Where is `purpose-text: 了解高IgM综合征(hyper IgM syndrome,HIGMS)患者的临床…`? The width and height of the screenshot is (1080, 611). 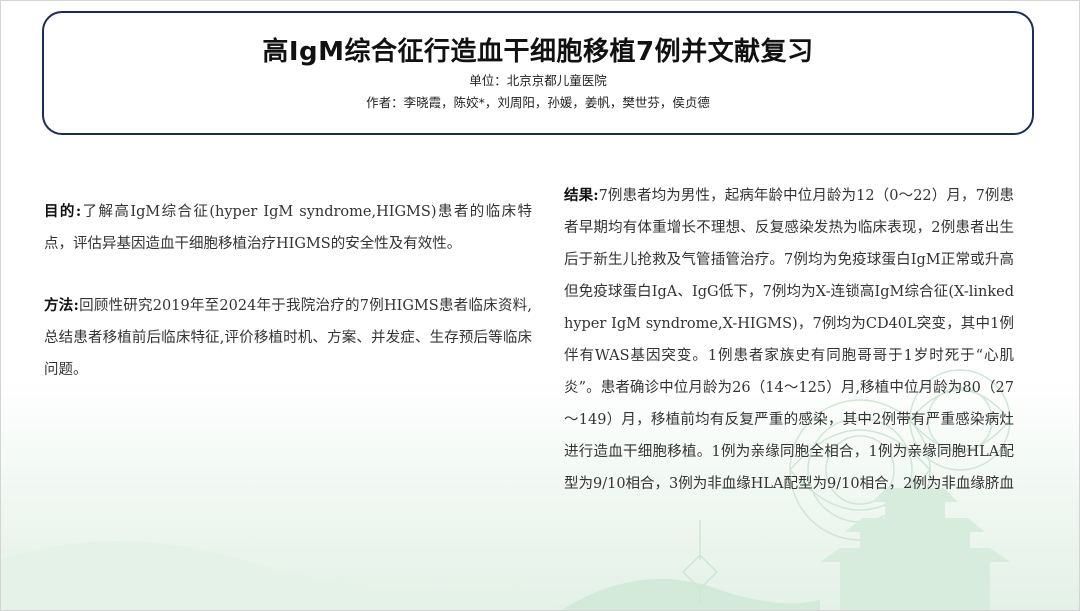 purpose-text: 了解高IgM综合征(hyper IgM syndrome,HIGMS)患者的临床… is located at coordinates (288, 228).